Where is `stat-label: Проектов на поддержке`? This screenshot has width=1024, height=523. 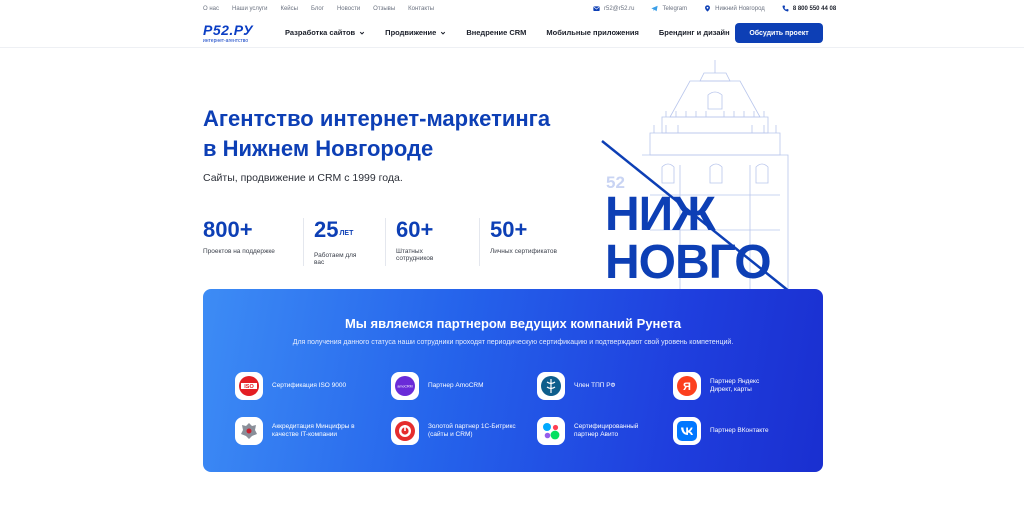
stat-label: Проектов на поддержке is located at coordinates (239, 251).